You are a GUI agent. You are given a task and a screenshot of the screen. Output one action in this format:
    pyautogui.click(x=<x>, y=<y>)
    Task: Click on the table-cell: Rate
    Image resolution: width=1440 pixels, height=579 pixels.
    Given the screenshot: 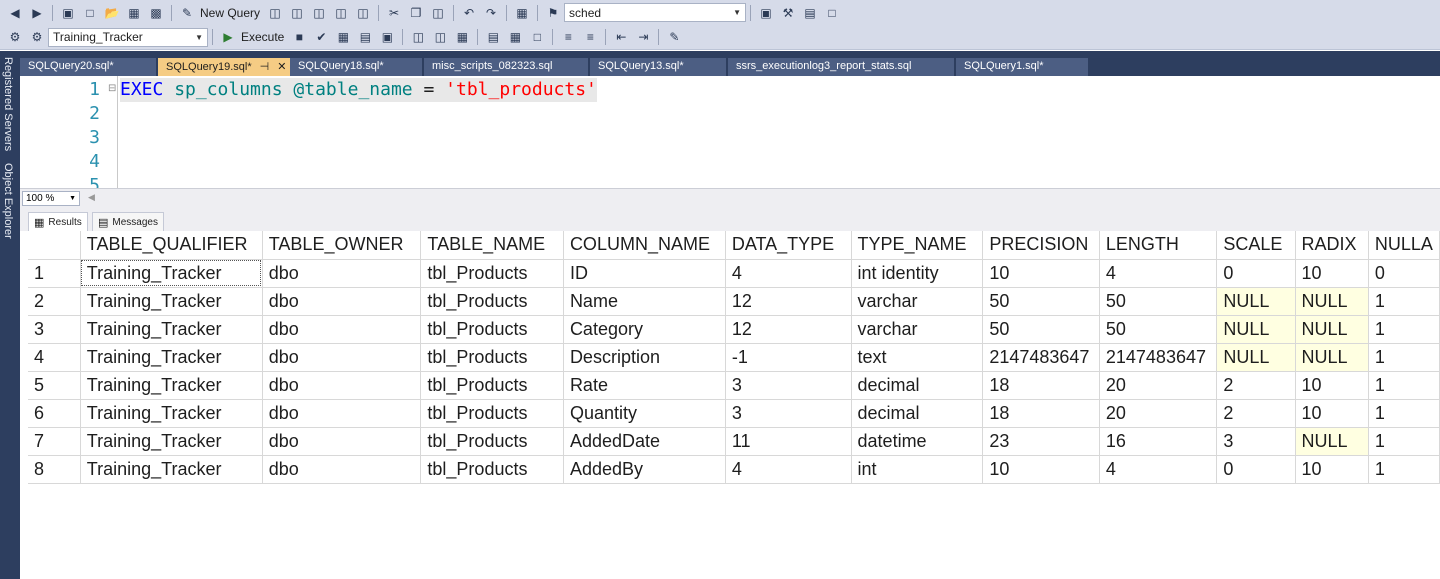 What is the action you would take?
    pyautogui.click(x=644, y=385)
    